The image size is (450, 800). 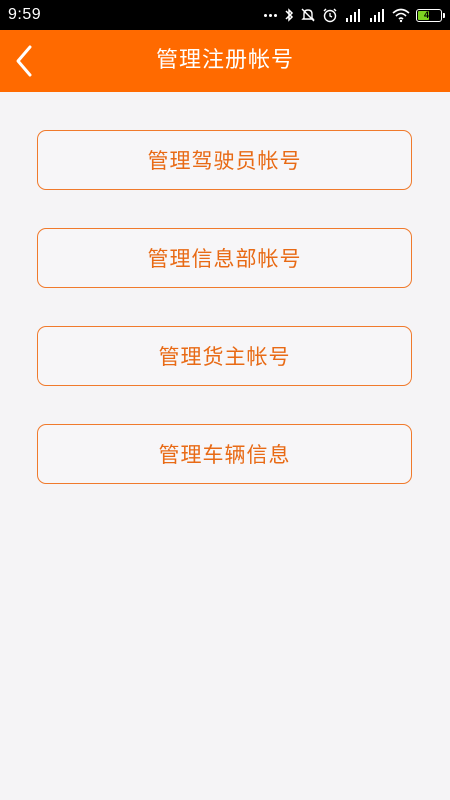 What do you see at coordinates (401, 15) in the screenshot?
I see `wifi-icon` at bounding box center [401, 15].